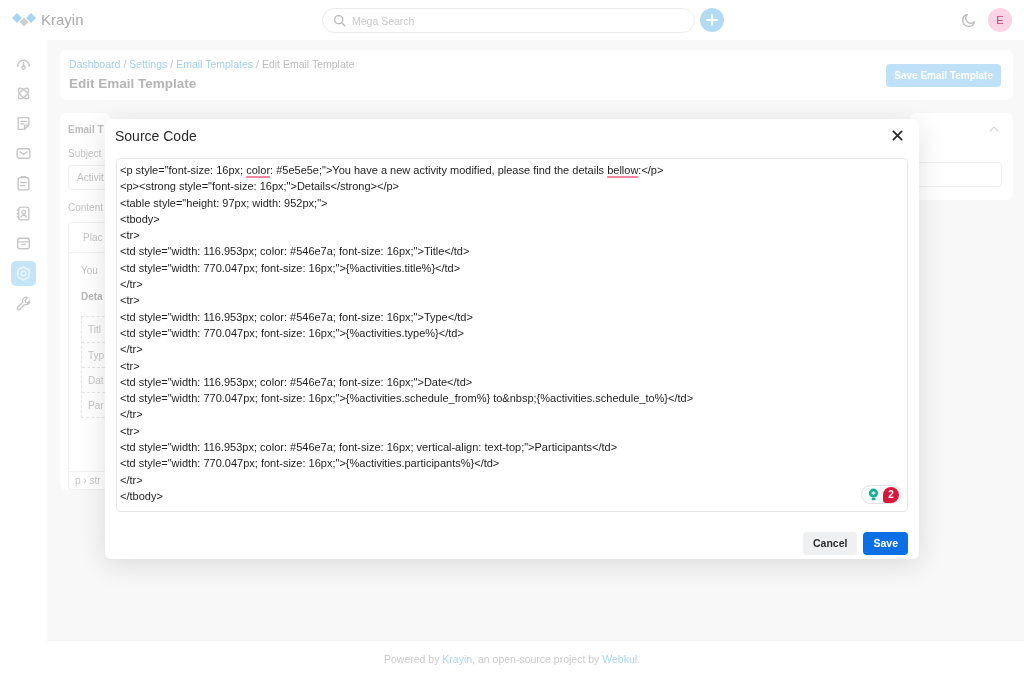  I want to click on breadcrumb-link: Settings, so click(148, 64).